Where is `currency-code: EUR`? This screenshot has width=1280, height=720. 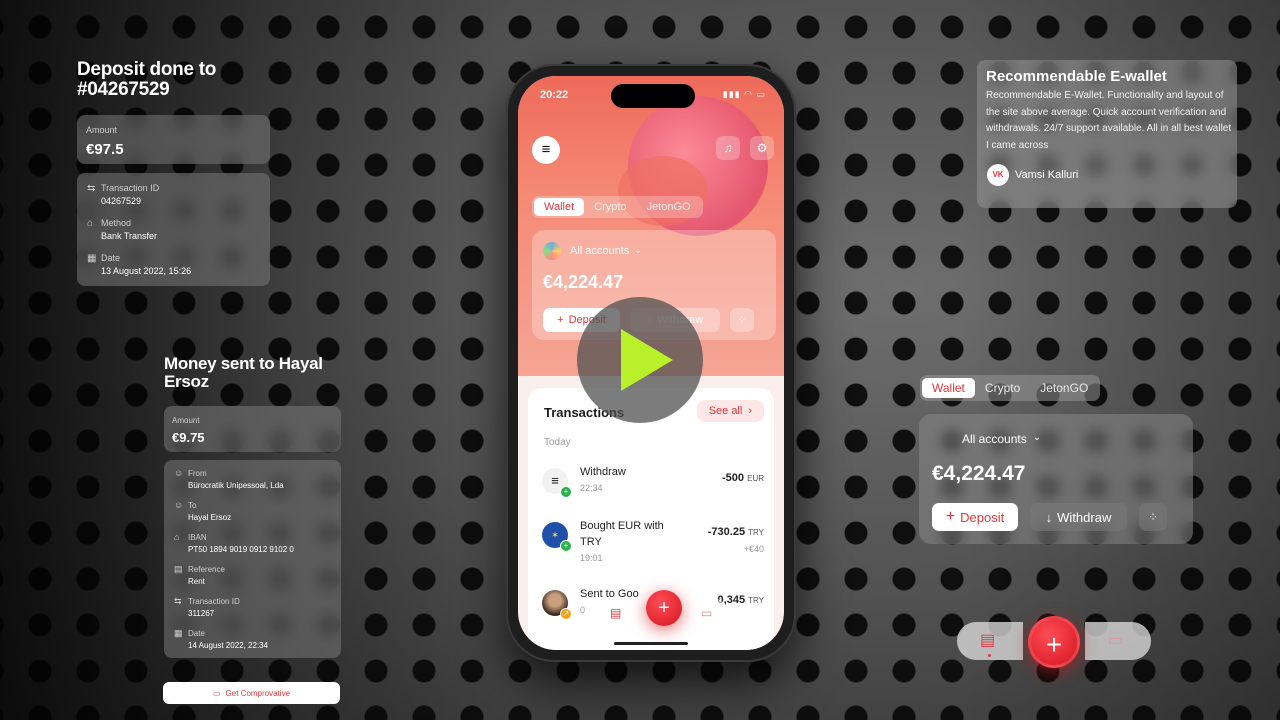
currency-code: EUR is located at coordinates (755, 478).